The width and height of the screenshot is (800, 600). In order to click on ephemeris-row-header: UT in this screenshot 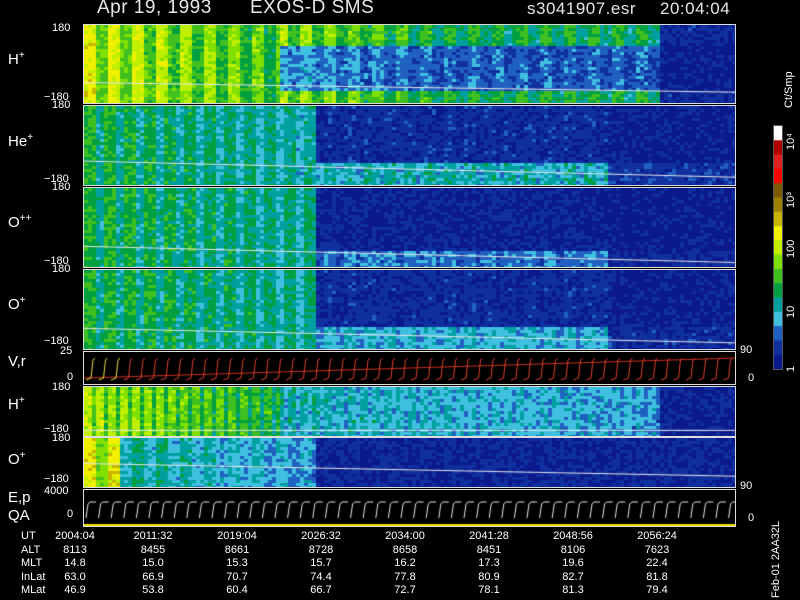, I will do `click(28, 536)`.